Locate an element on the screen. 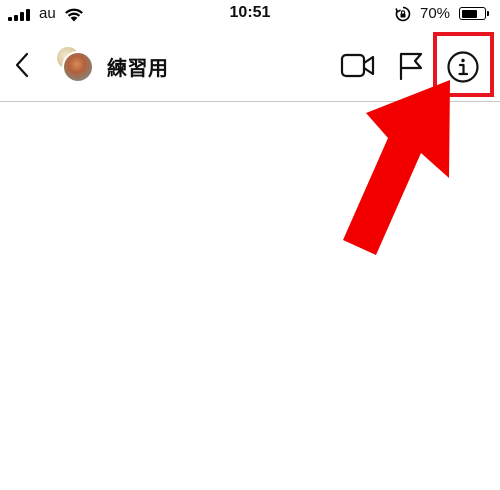 The image size is (500, 490). chat-title: 練習用 is located at coordinates (138, 66).